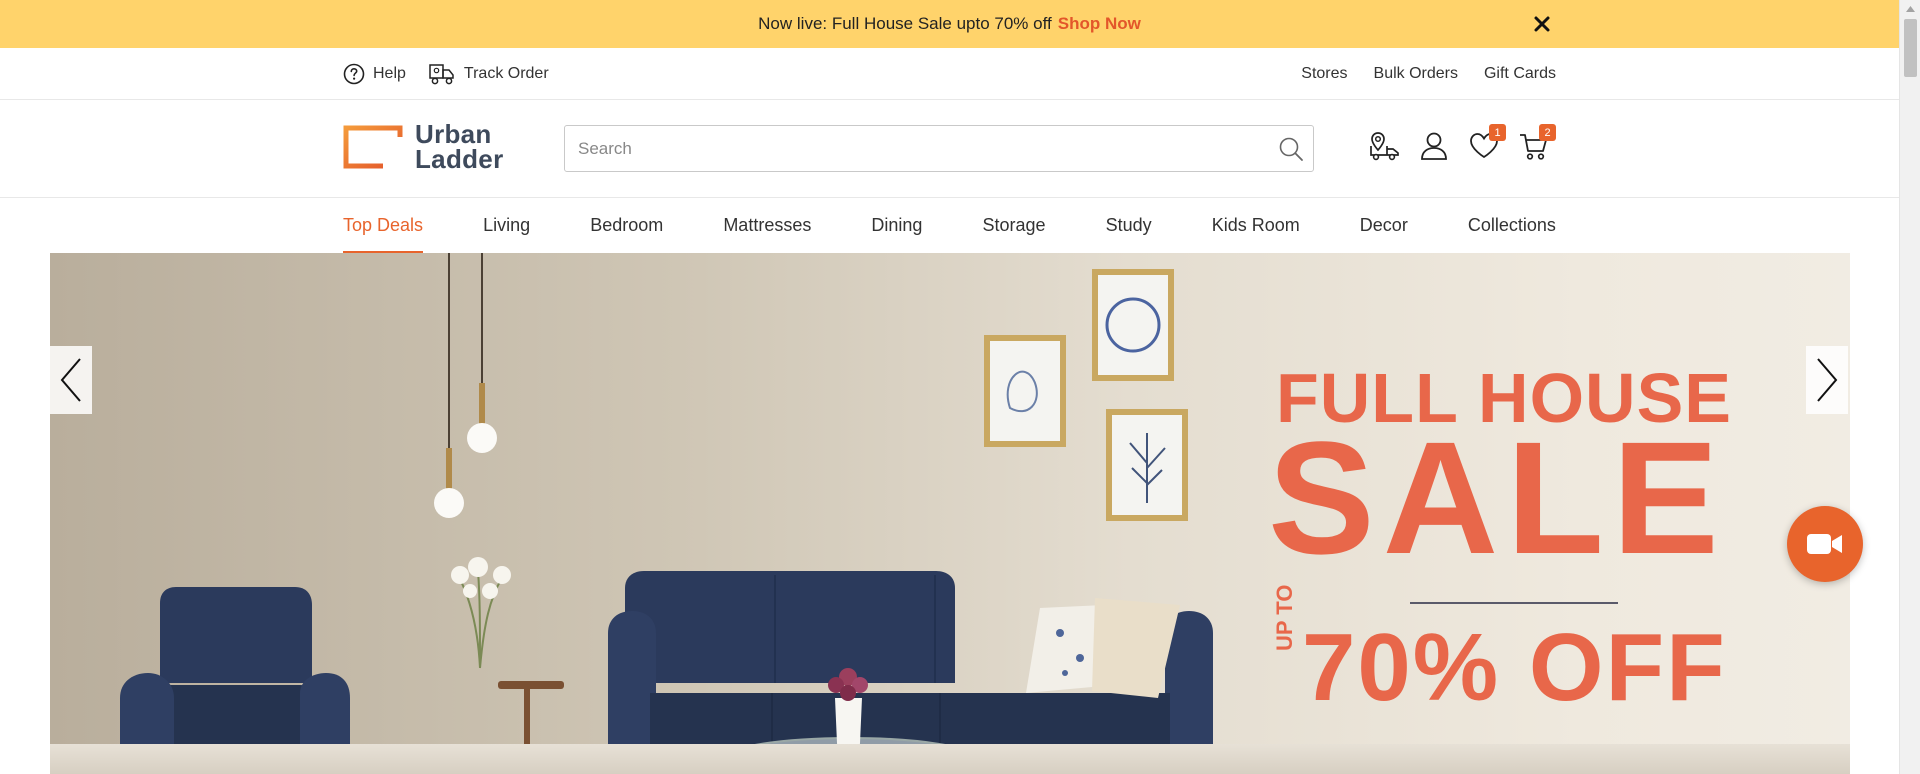 The width and height of the screenshot is (1920, 774). I want to click on main-header: Urban Ladder Search 1 2, so click(949, 149).